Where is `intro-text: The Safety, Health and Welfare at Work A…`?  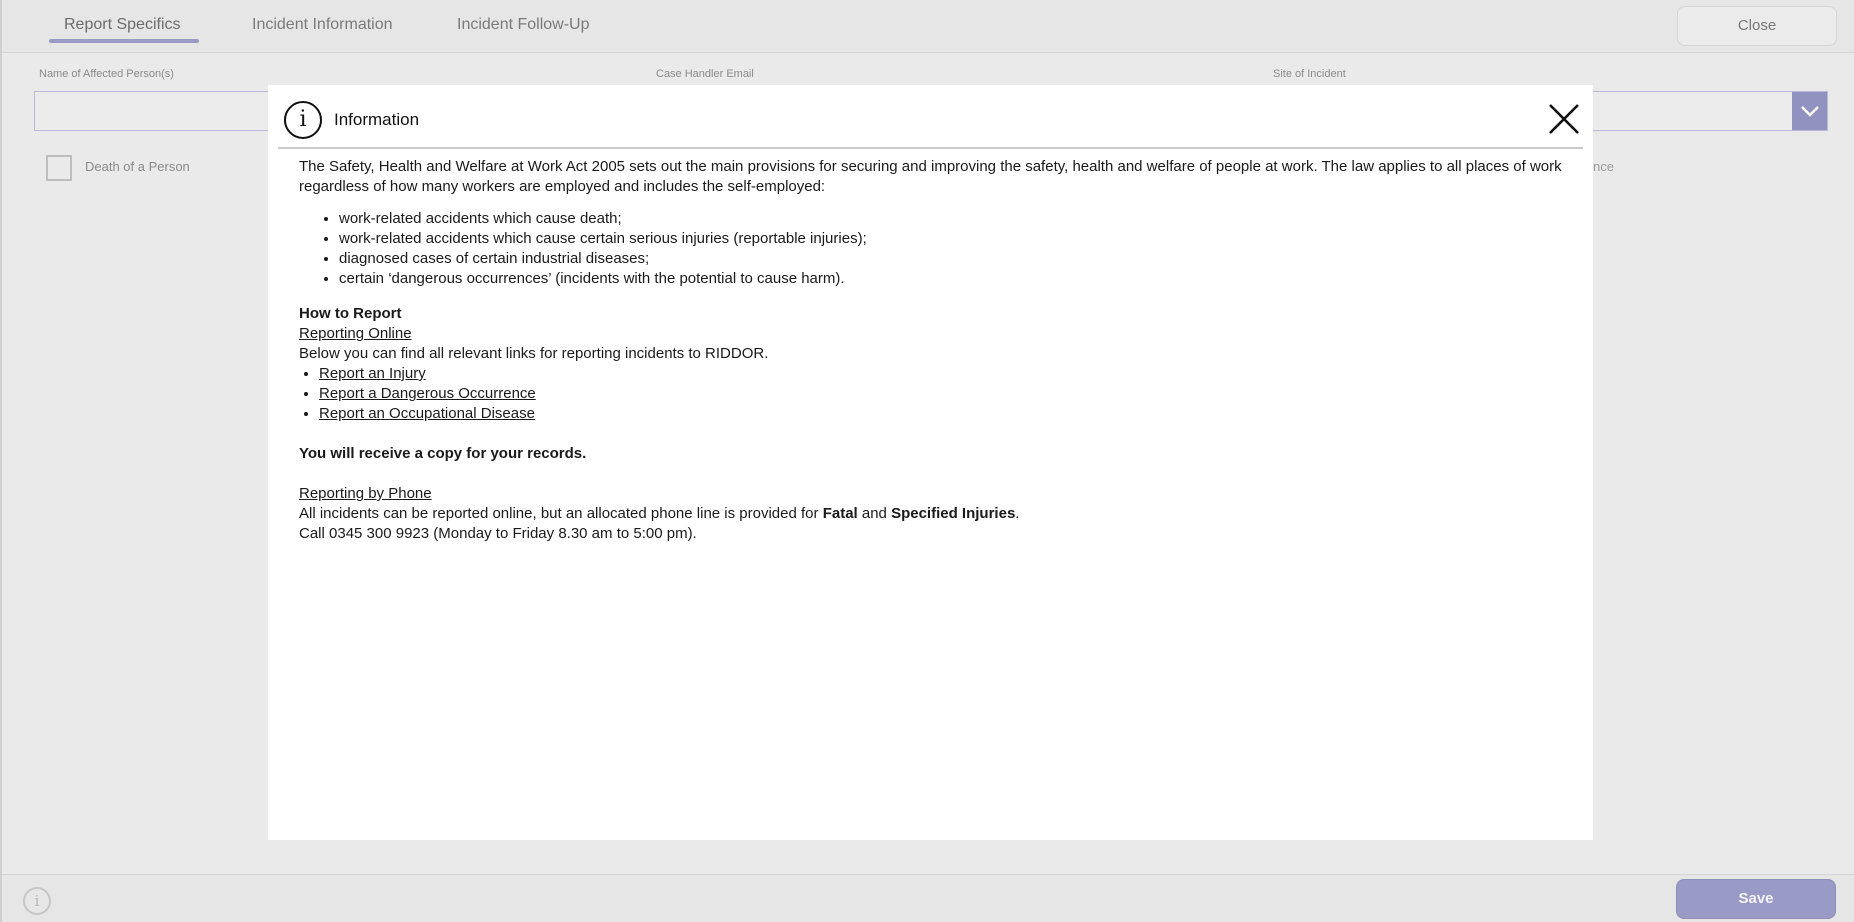
intro-text: The Safety, Health and Welfare at Work A… is located at coordinates (930, 176).